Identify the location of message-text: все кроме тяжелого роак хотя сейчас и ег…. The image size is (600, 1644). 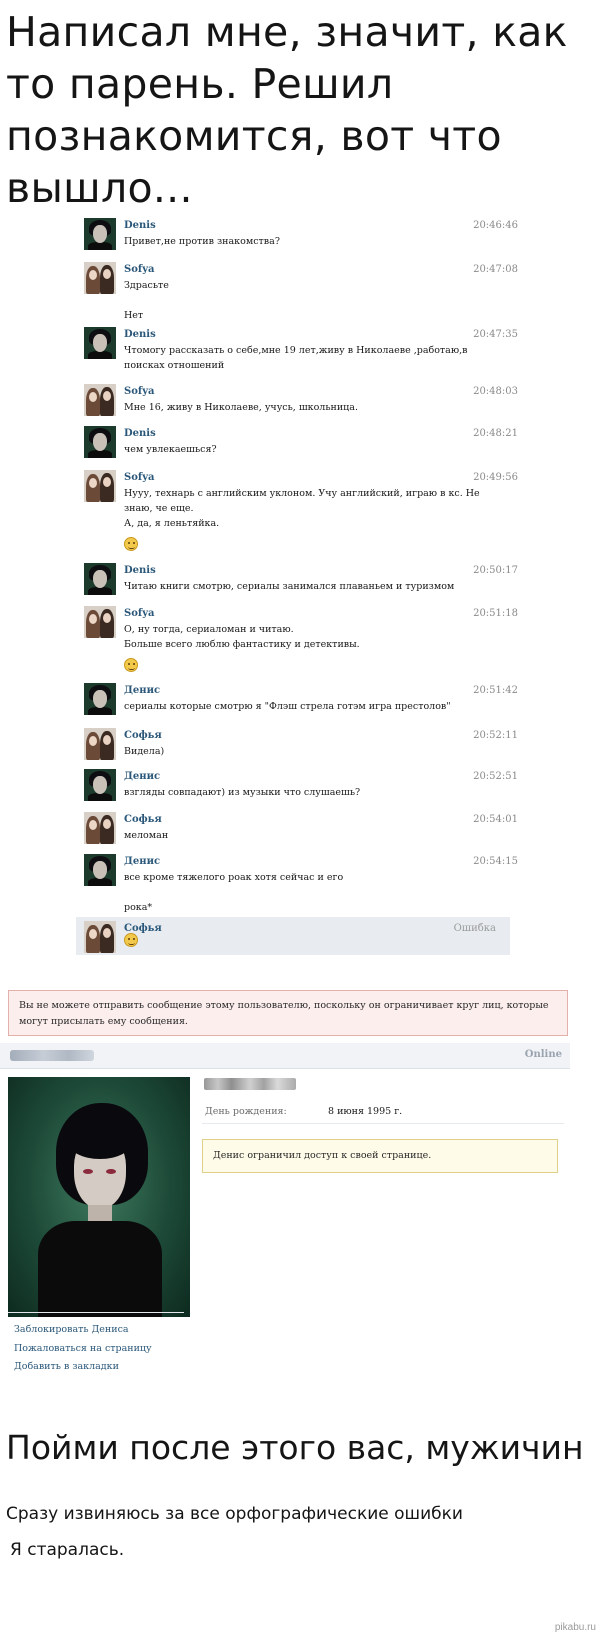
(294, 892).